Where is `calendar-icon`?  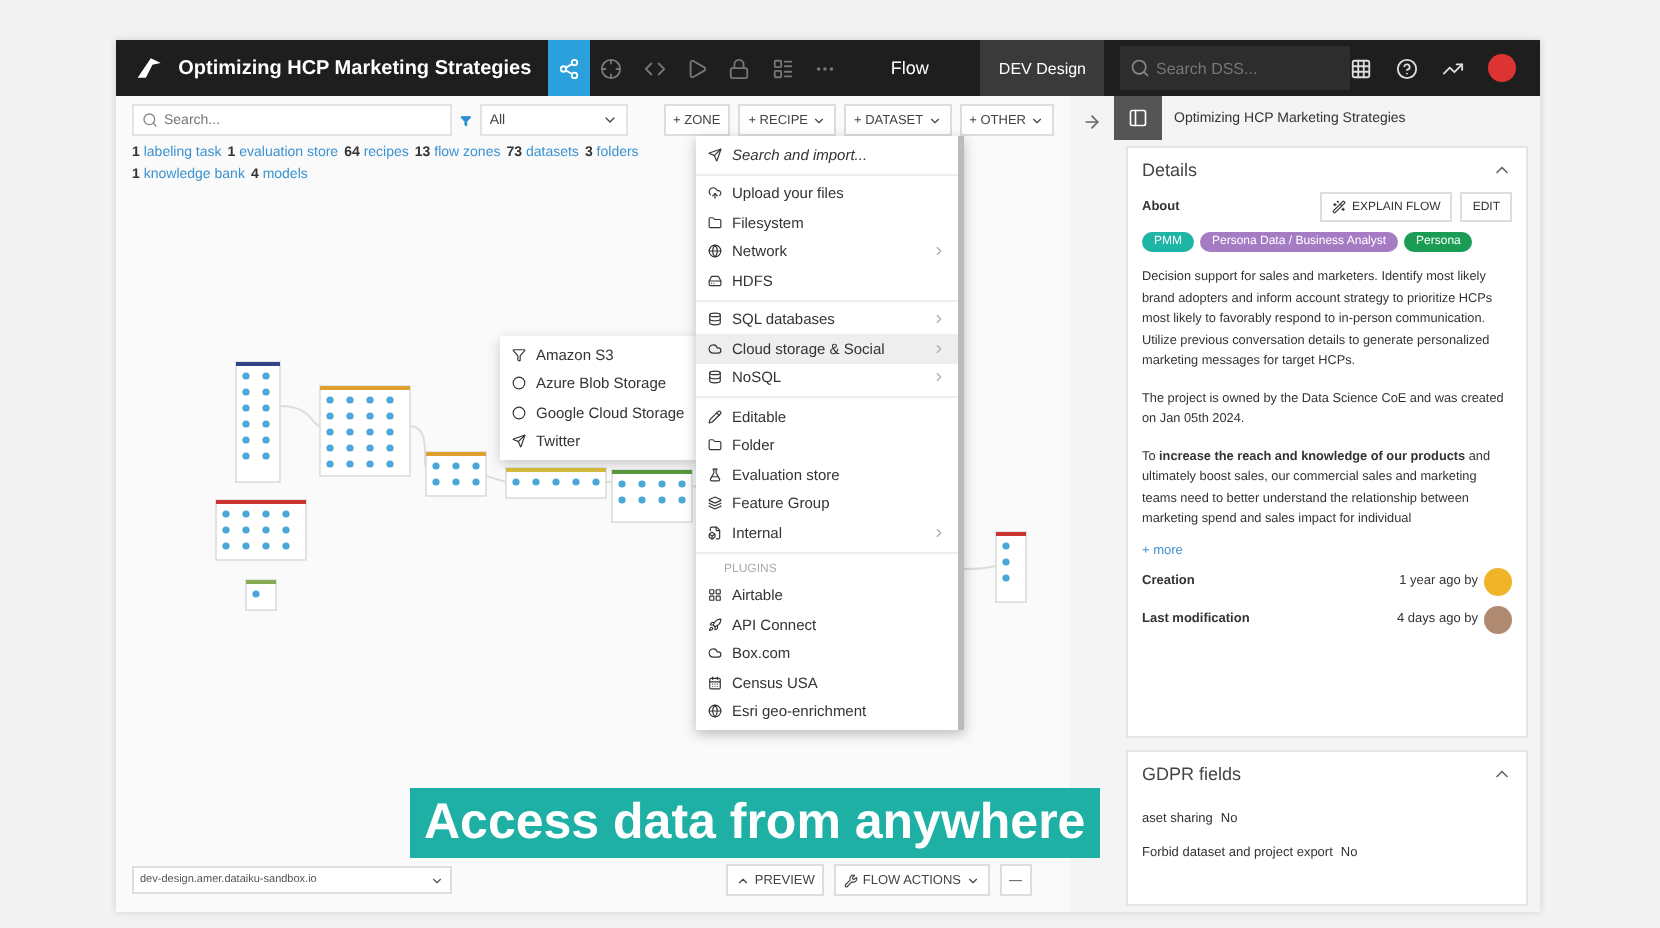
calendar-icon is located at coordinates (715, 682).